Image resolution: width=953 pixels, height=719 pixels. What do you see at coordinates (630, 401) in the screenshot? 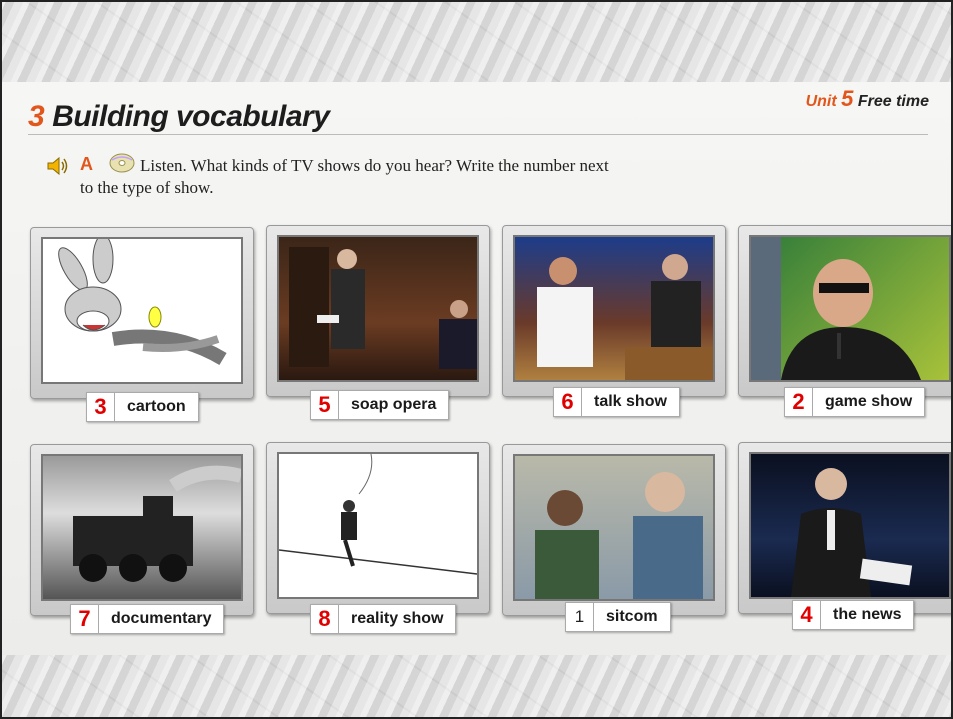
I see `show-type-label: talk show` at bounding box center [630, 401].